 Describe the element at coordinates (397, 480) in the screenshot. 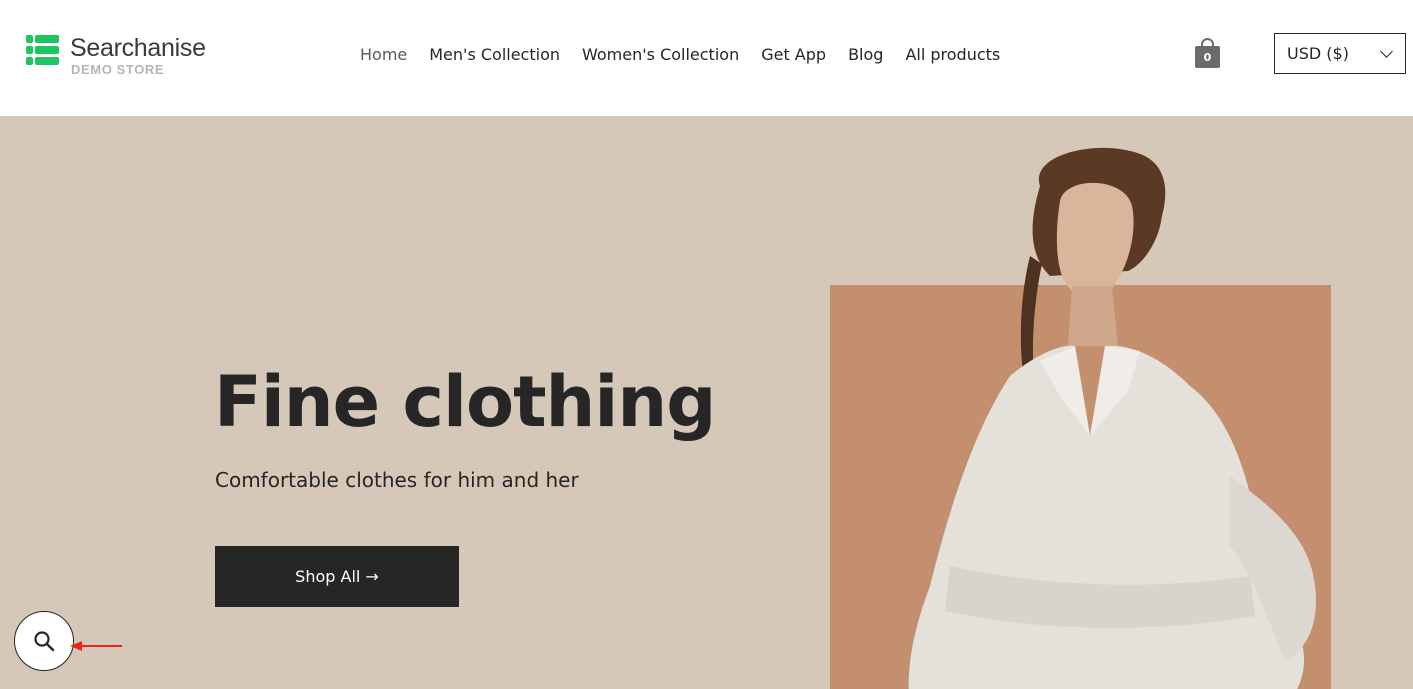

I see `hero-subtitle: Comfortable clothes for him and her` at that location.